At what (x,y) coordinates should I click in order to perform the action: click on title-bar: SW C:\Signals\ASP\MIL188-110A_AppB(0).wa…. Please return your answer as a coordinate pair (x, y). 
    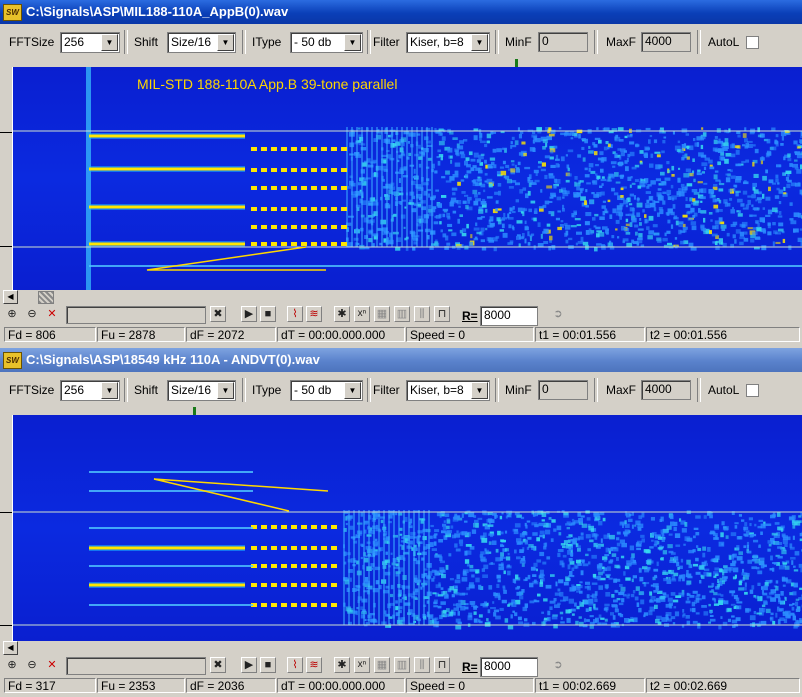
    Looking at the image, I should click on (401, 12).